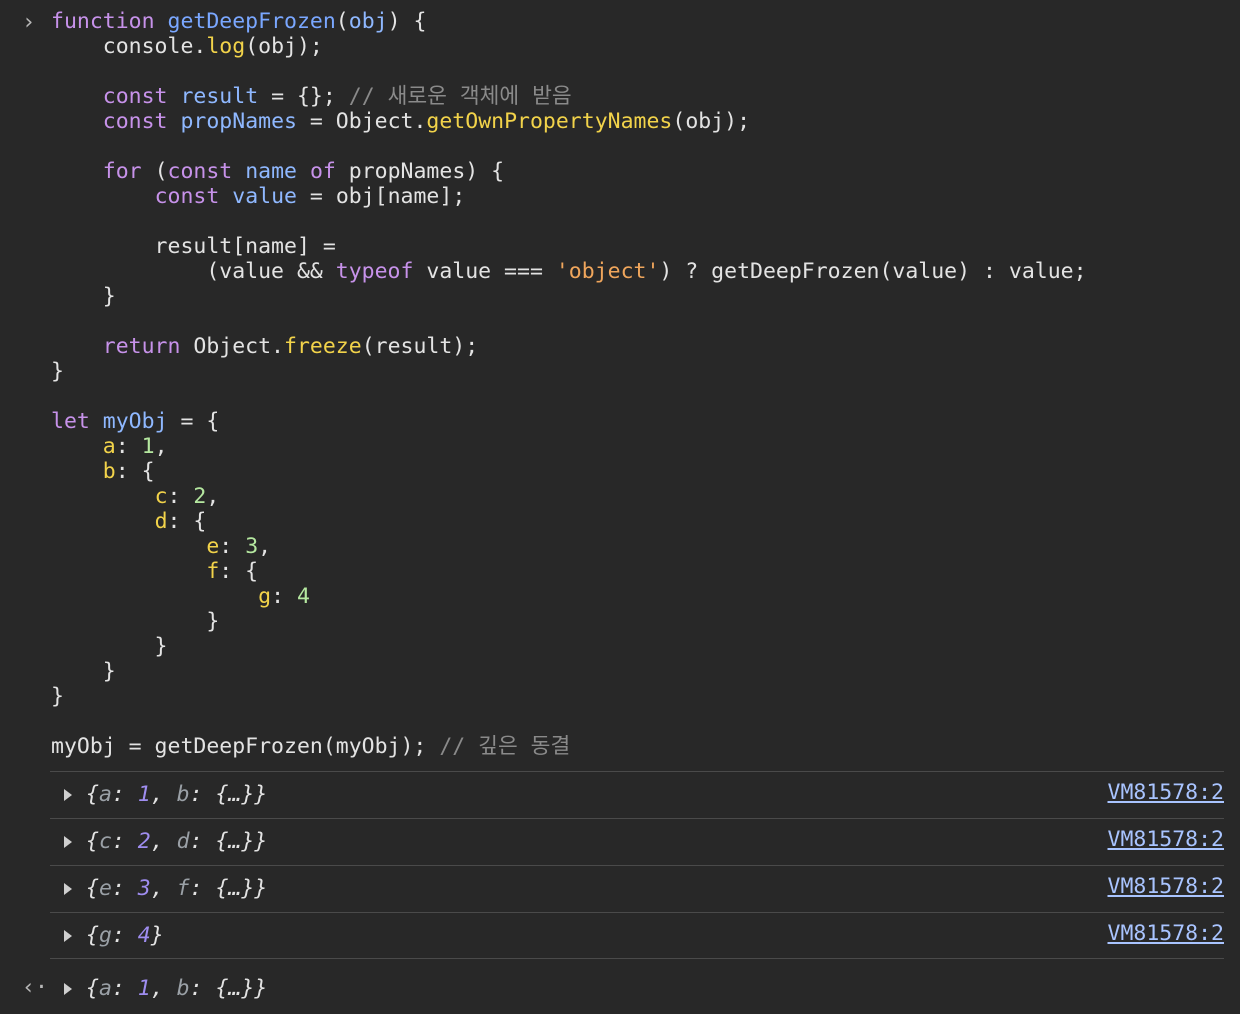  What do you see at coordinates (161, 496) in the screenshot?
I see `code-token: c` at bounding box center [161, 496].